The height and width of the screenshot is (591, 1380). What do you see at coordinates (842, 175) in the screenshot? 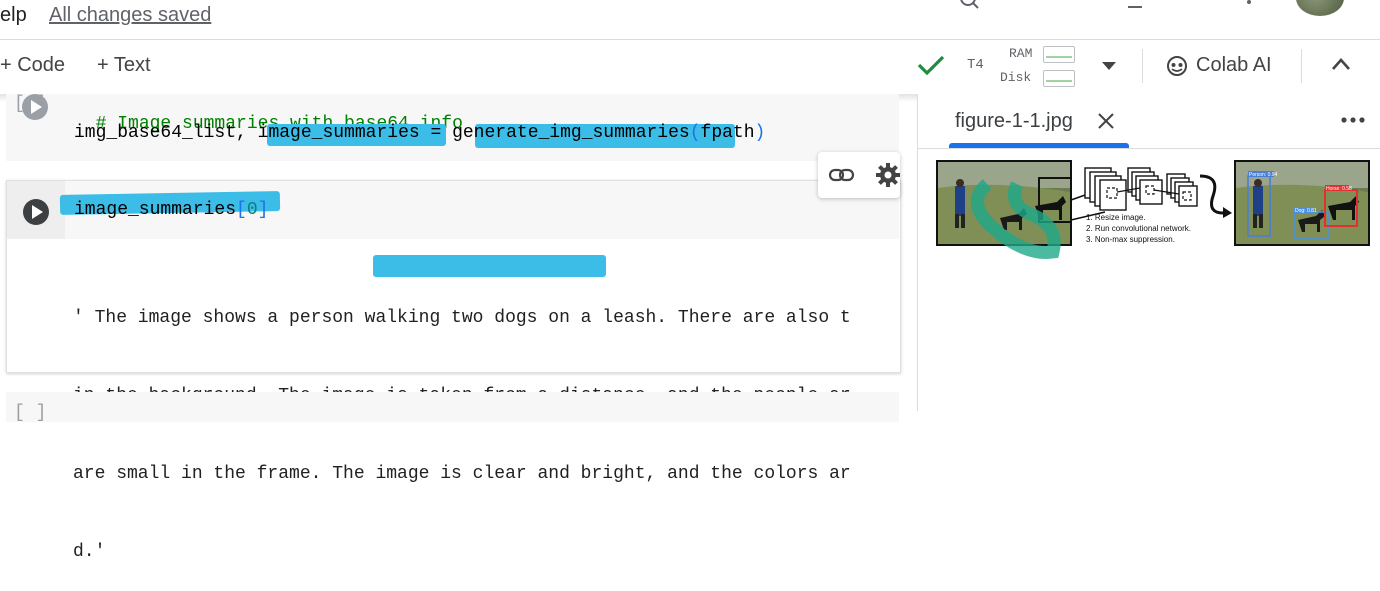
I see `link-icon` at bounding box center [842, 175].